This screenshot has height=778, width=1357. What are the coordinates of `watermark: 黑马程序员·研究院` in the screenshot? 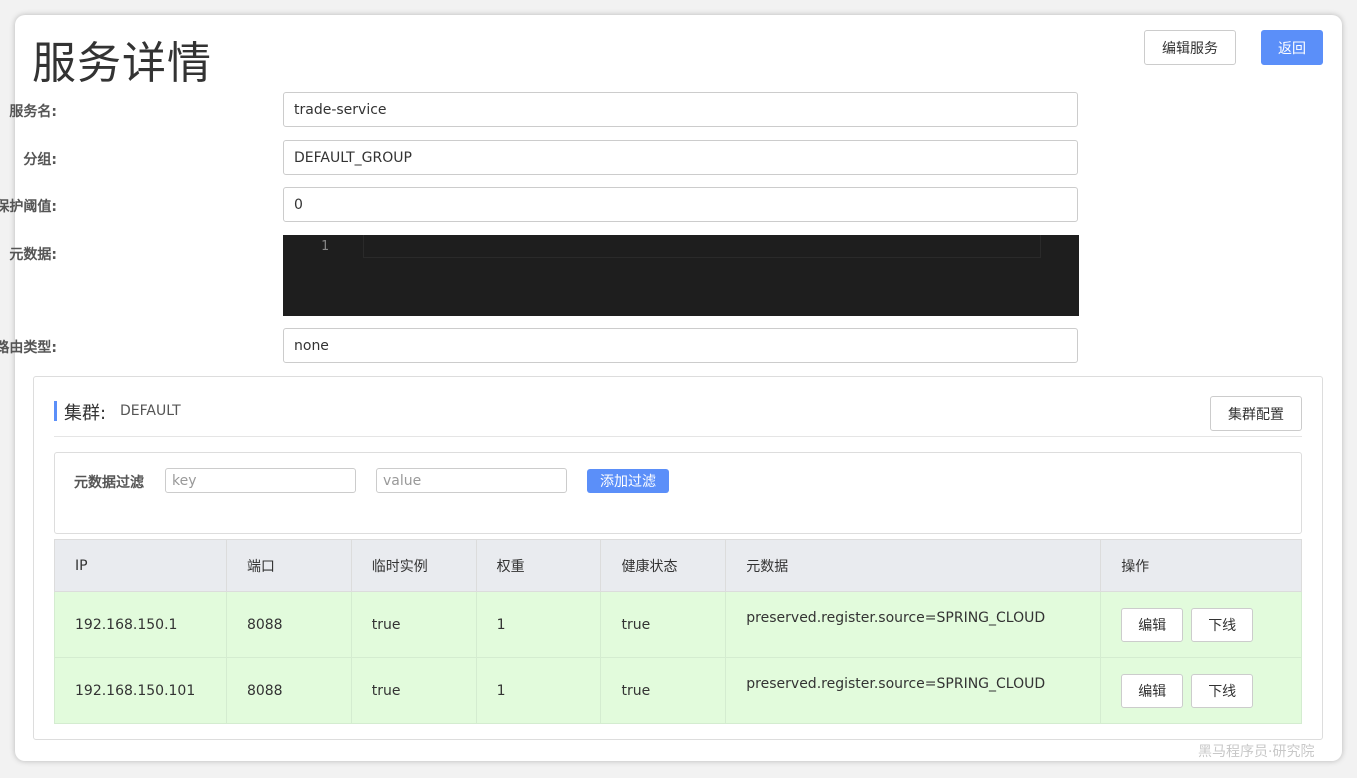 It's located at (1256, 752).